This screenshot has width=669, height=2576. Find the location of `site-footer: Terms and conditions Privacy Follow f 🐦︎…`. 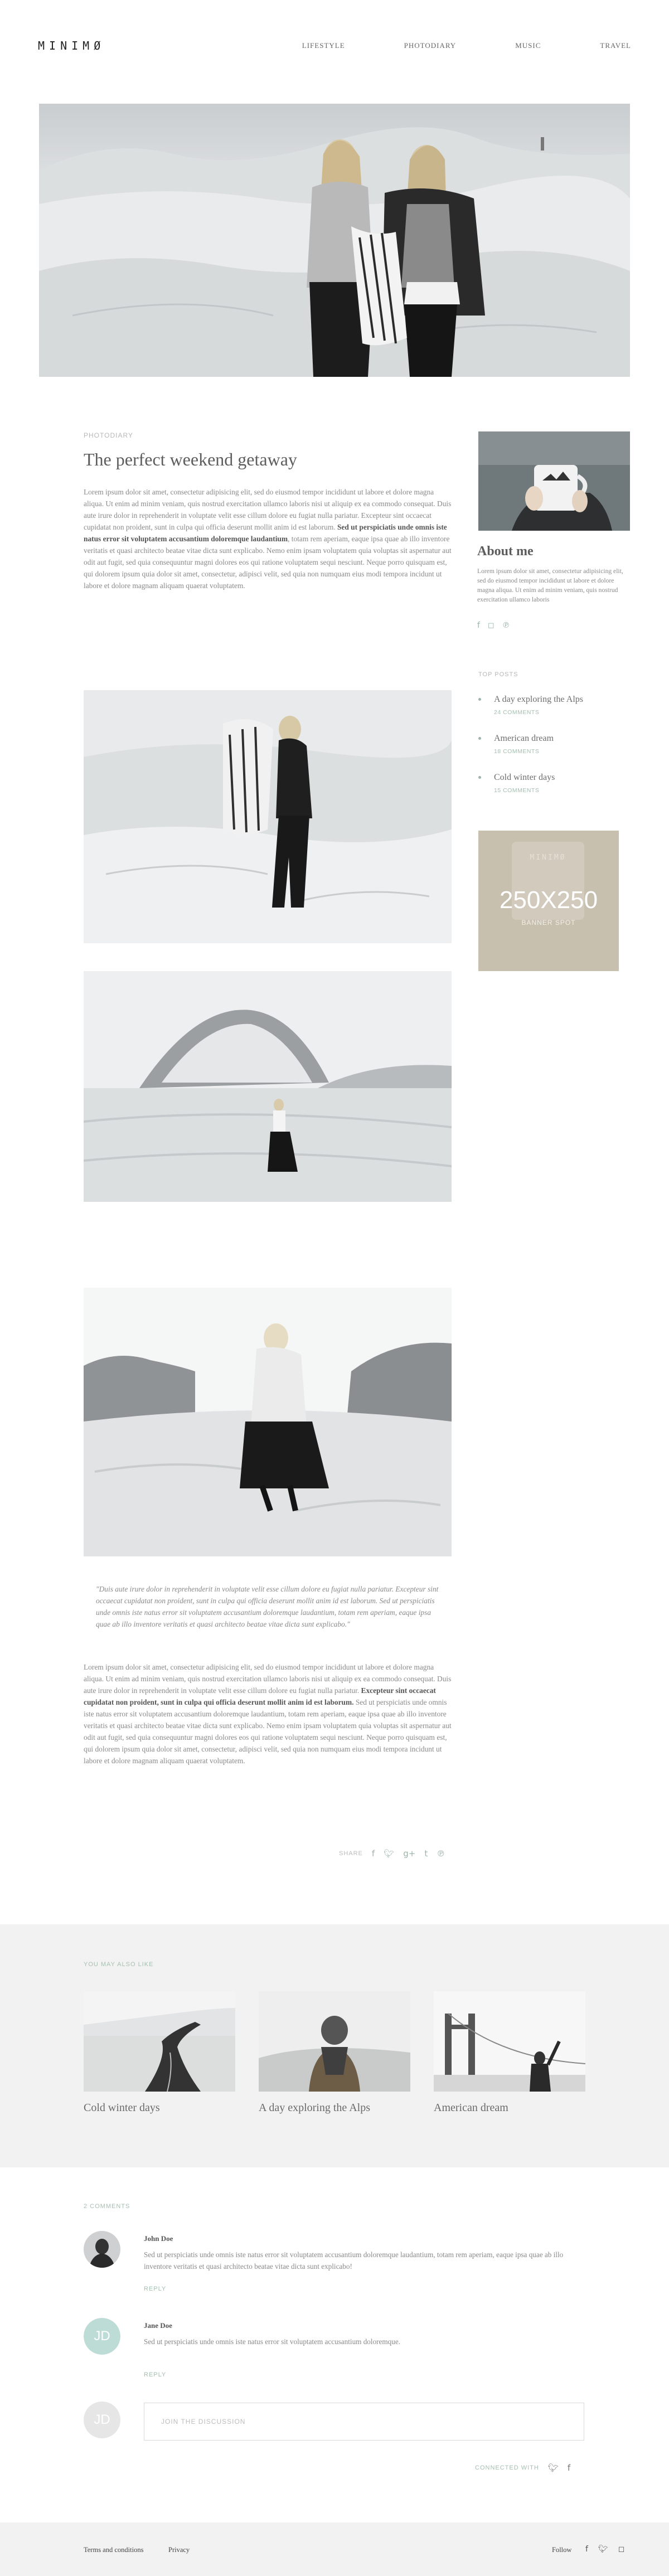

site-footer: Terms and conditions Privacy Follow f 🐦︎… is located at coordinates (334, 2549).